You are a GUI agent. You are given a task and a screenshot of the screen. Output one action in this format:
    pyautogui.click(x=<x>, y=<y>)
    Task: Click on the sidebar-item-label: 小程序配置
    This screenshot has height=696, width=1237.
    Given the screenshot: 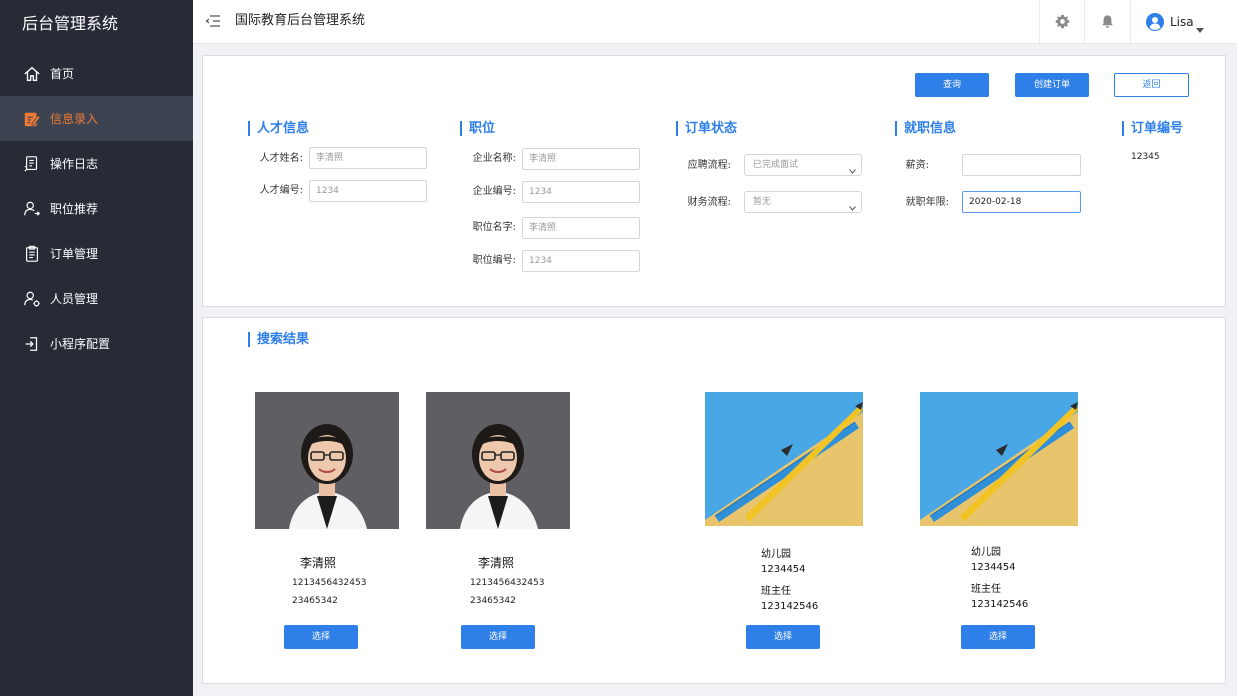 What is the action you would take?
    pyautogui.click(x=80, y=344)
    